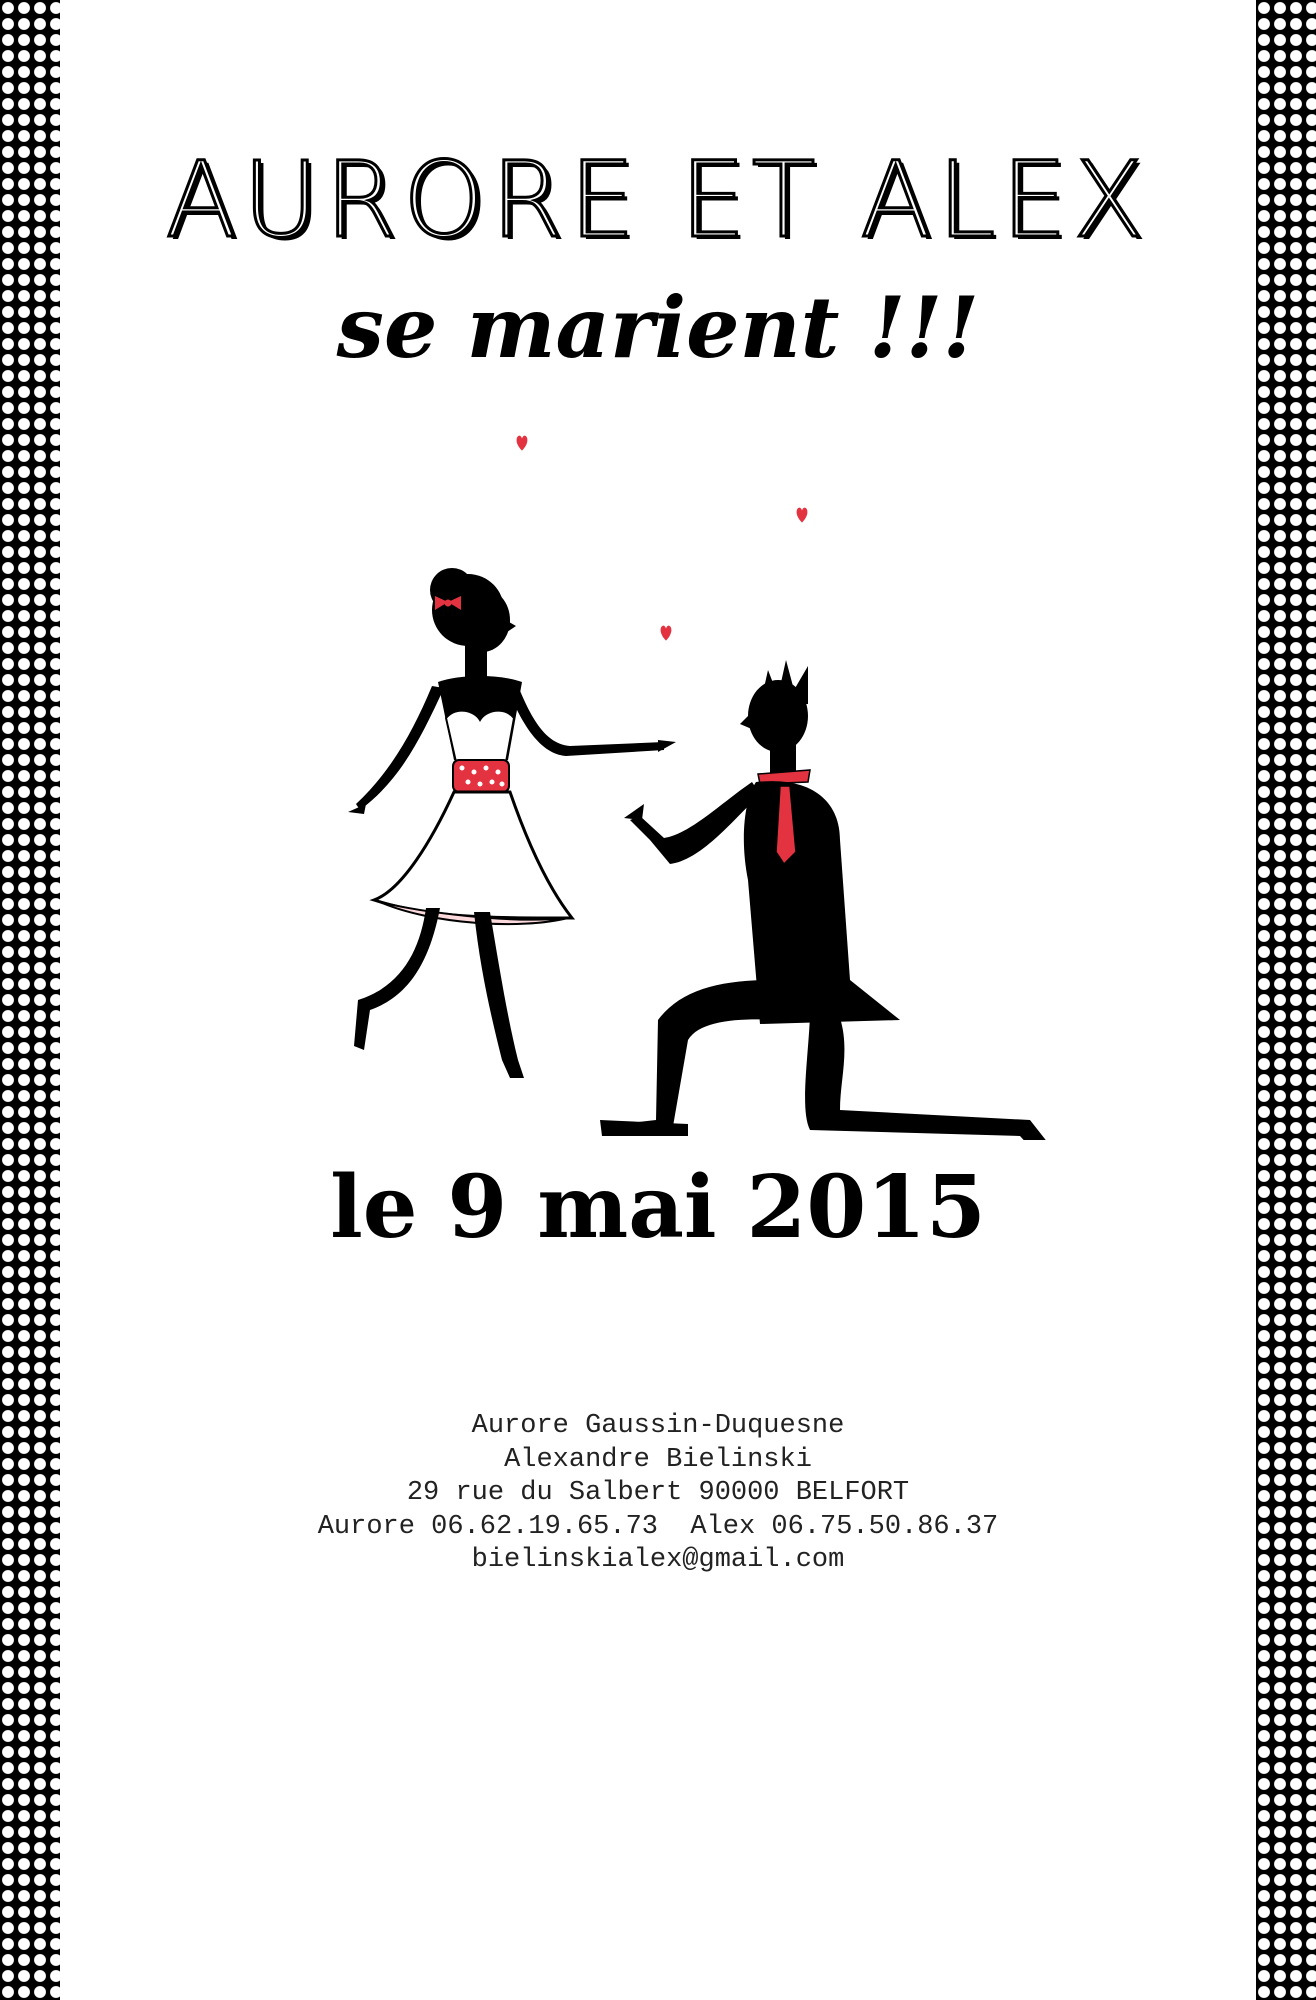 This screenshot has width=1316, height=2000. Describe the element at coordinates (512, 823) in the screenshot. I see `bride-silhouette` at that location.